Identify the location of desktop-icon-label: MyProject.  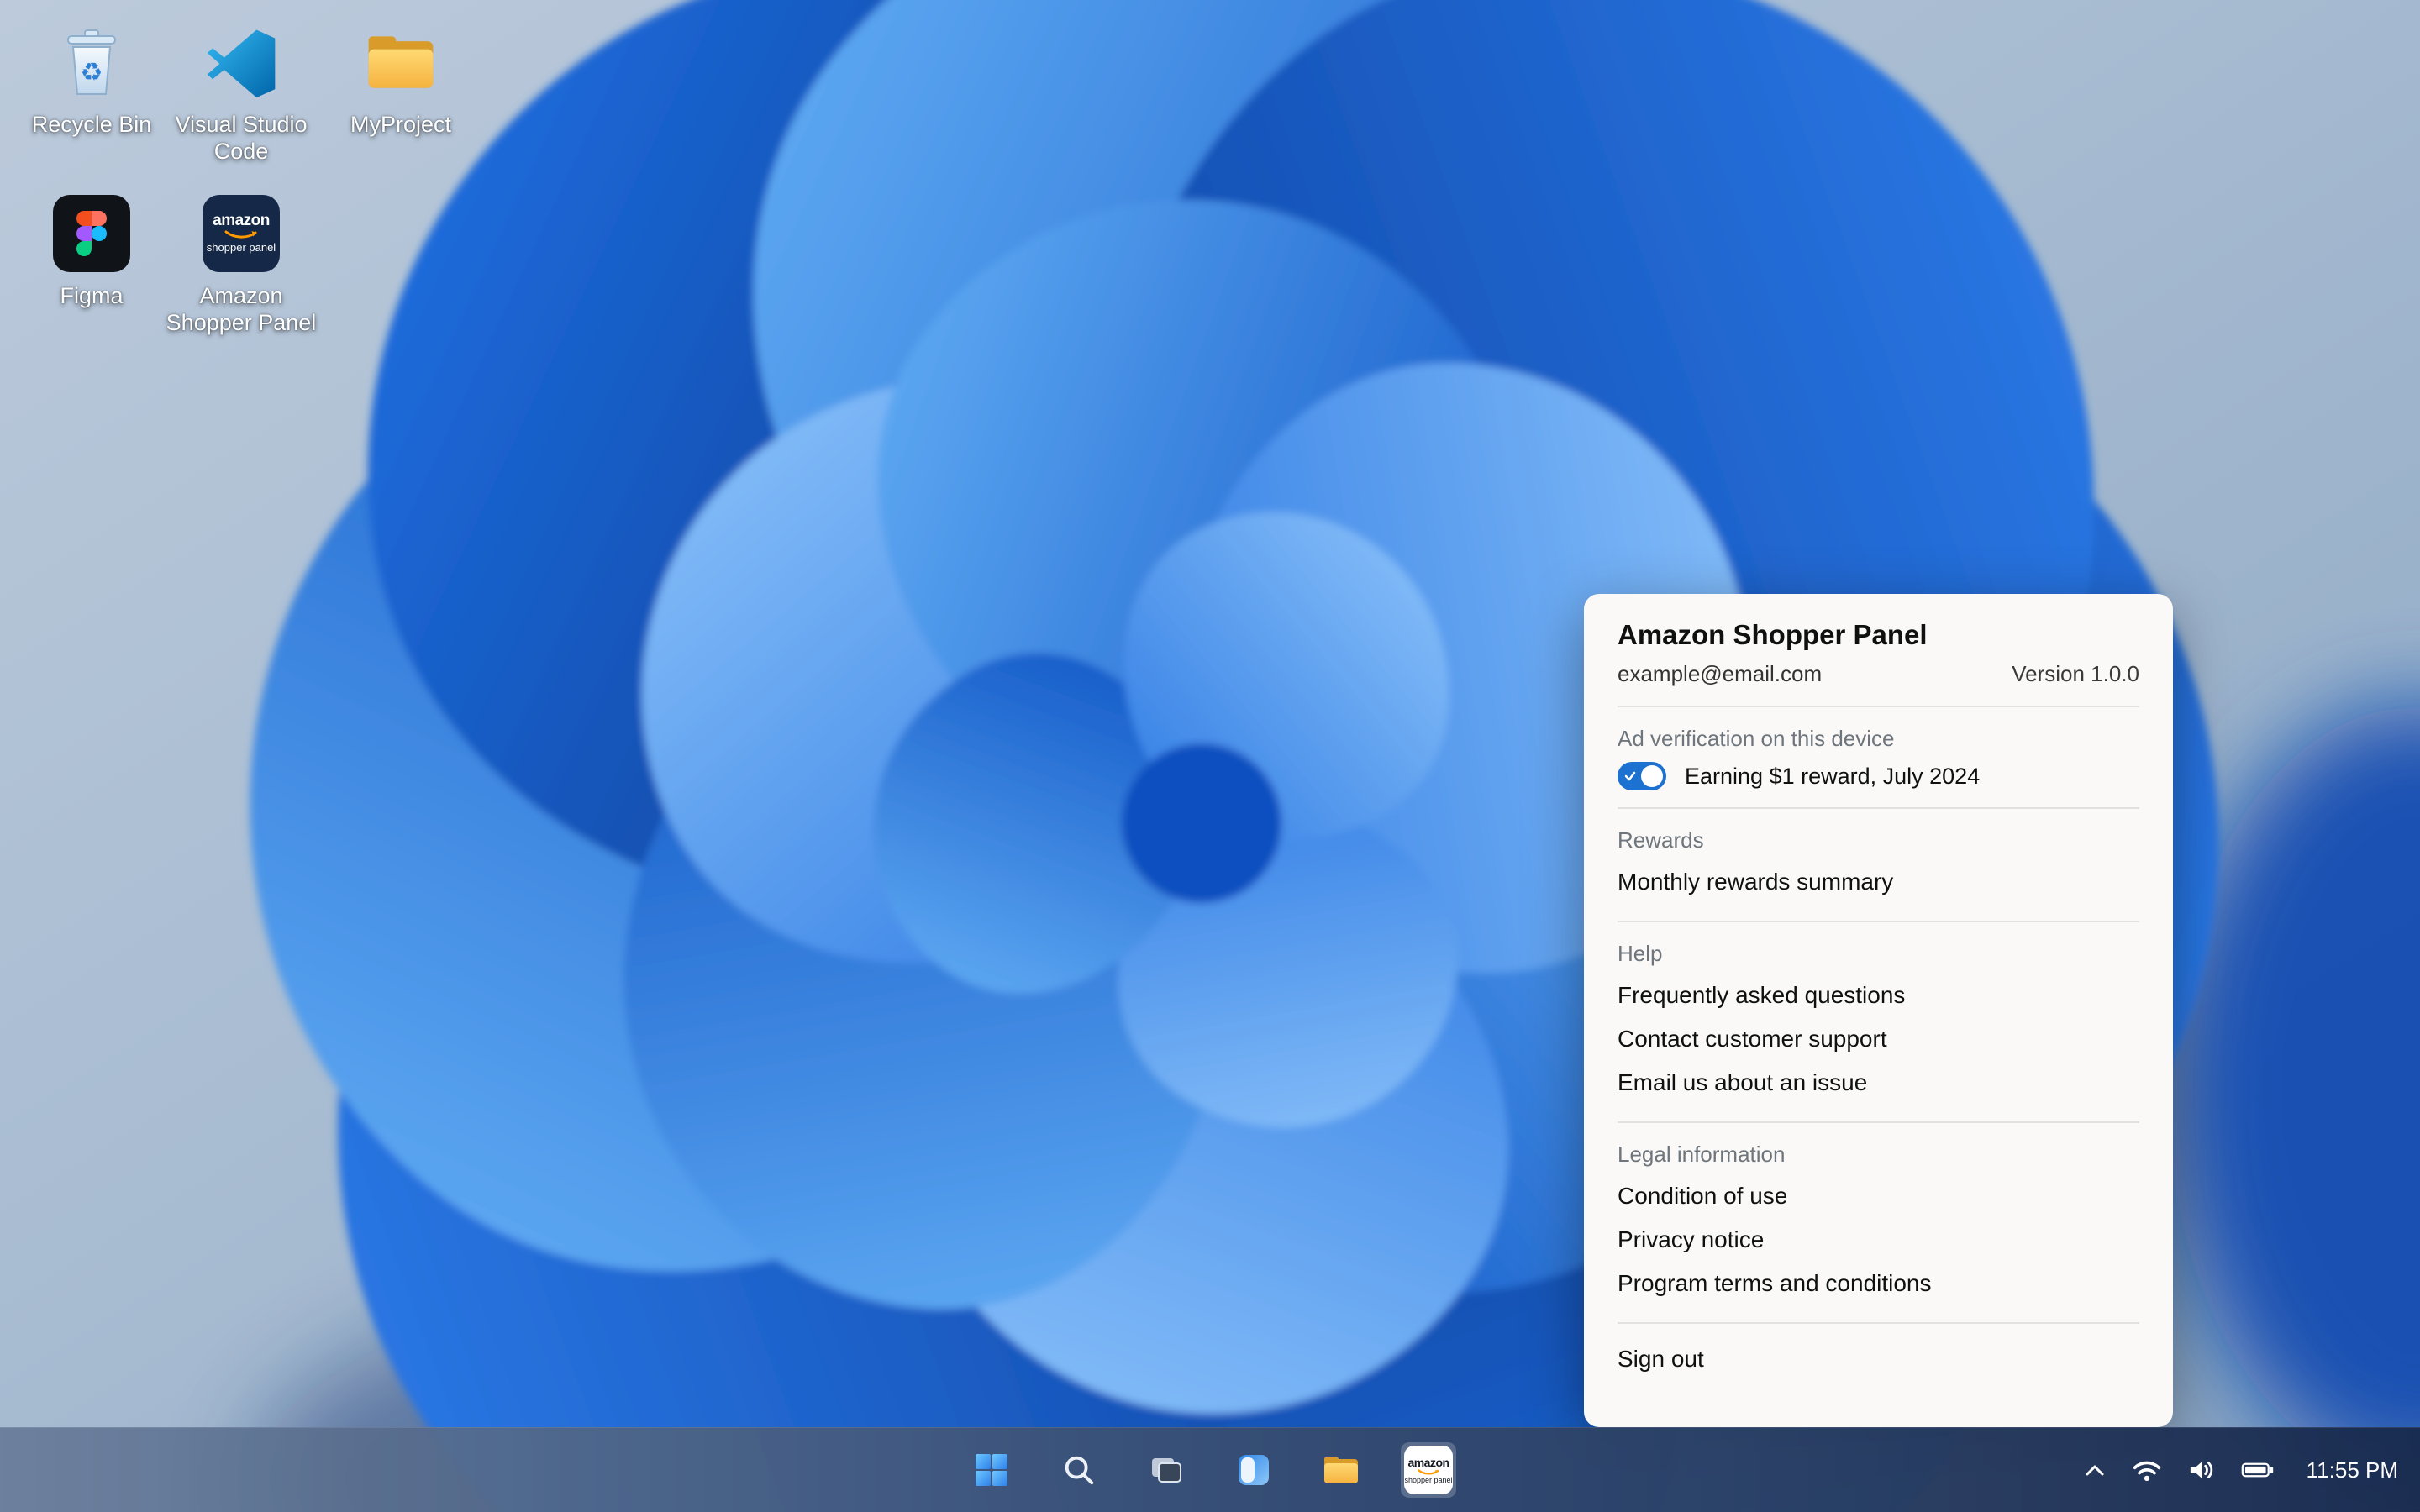
(401, 124).